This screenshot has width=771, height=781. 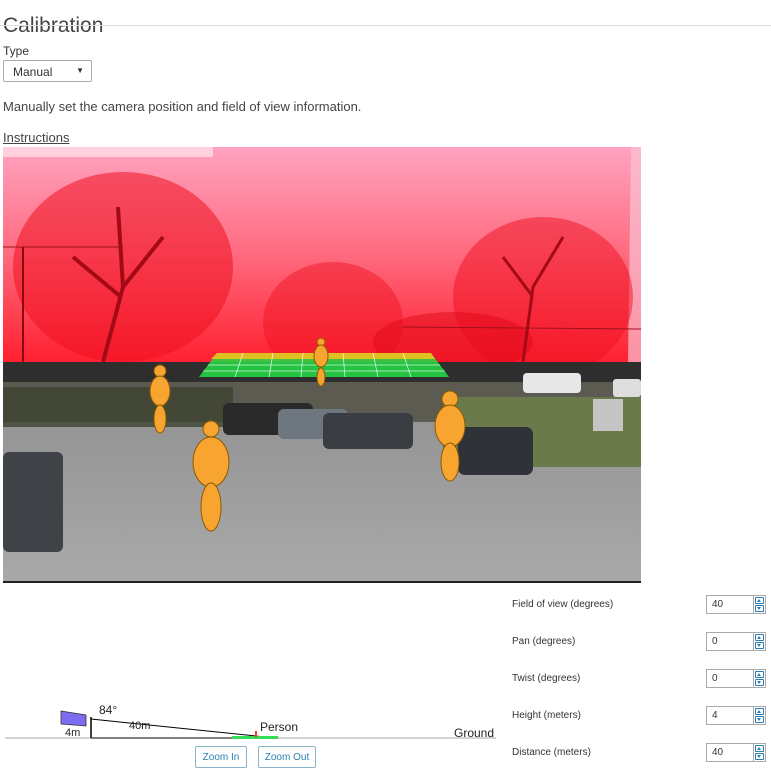 I want to click on type-label: Type, so click(x=16, y=51).